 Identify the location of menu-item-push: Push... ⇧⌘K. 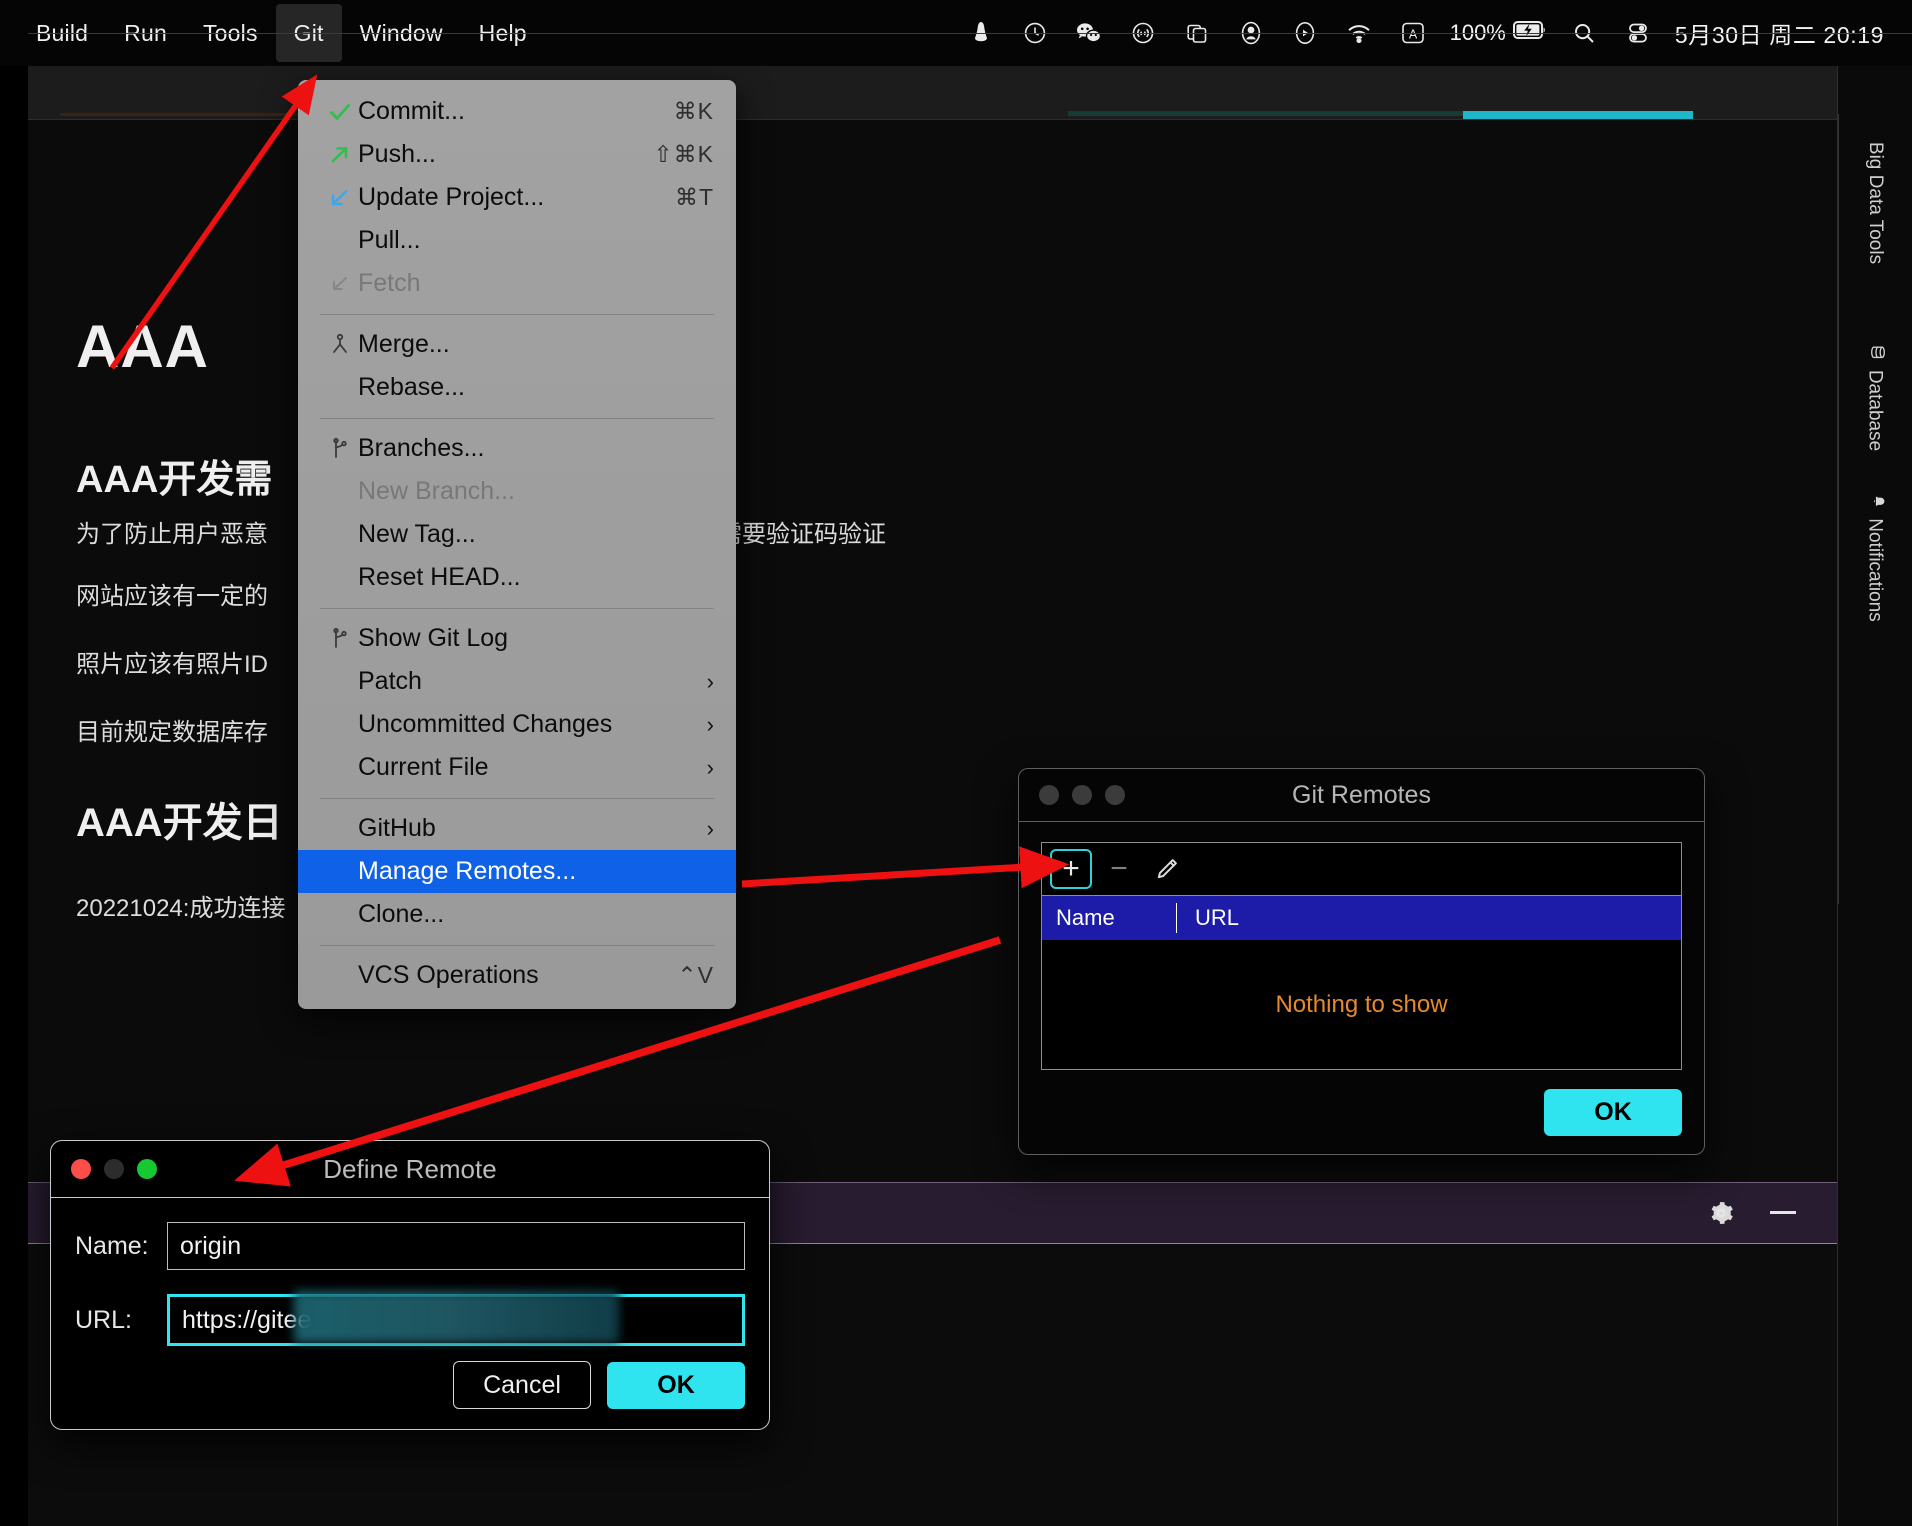
(517, 154).